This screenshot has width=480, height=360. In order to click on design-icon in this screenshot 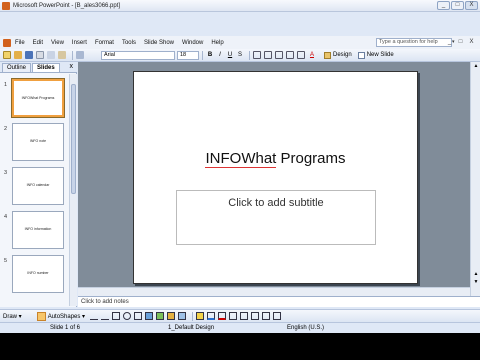, I will do `click(327, 55)`.